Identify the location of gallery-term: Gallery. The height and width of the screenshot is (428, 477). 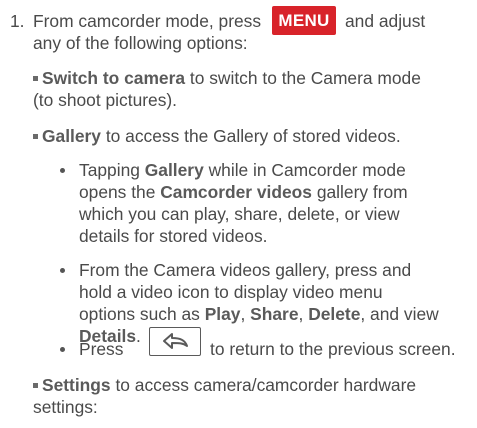
(71, 136).